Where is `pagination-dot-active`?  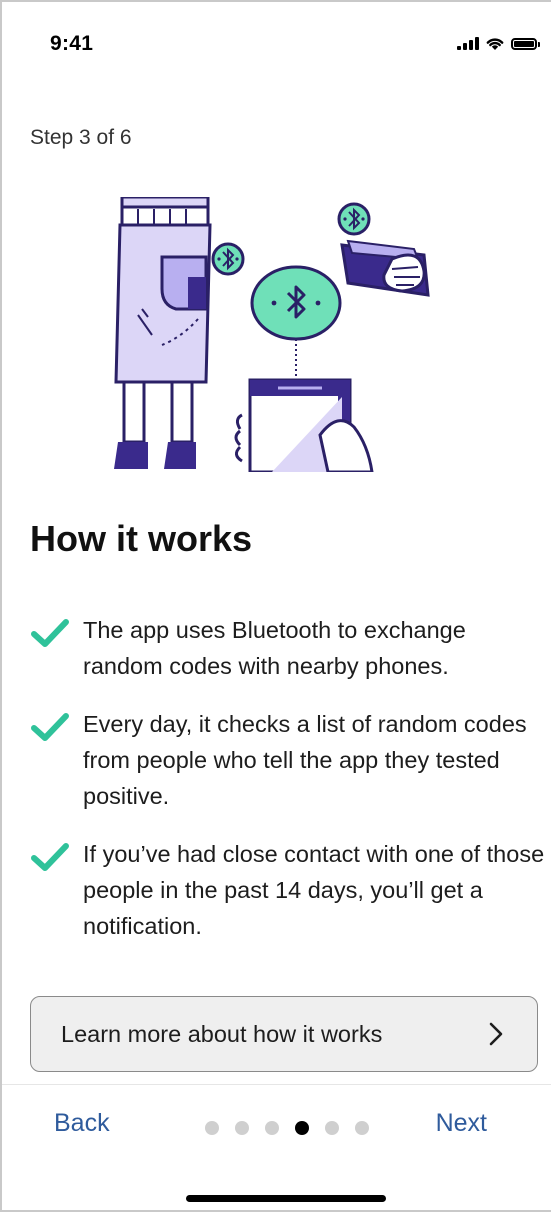
pagination-dot-active is located at coordinates (302, 1128).